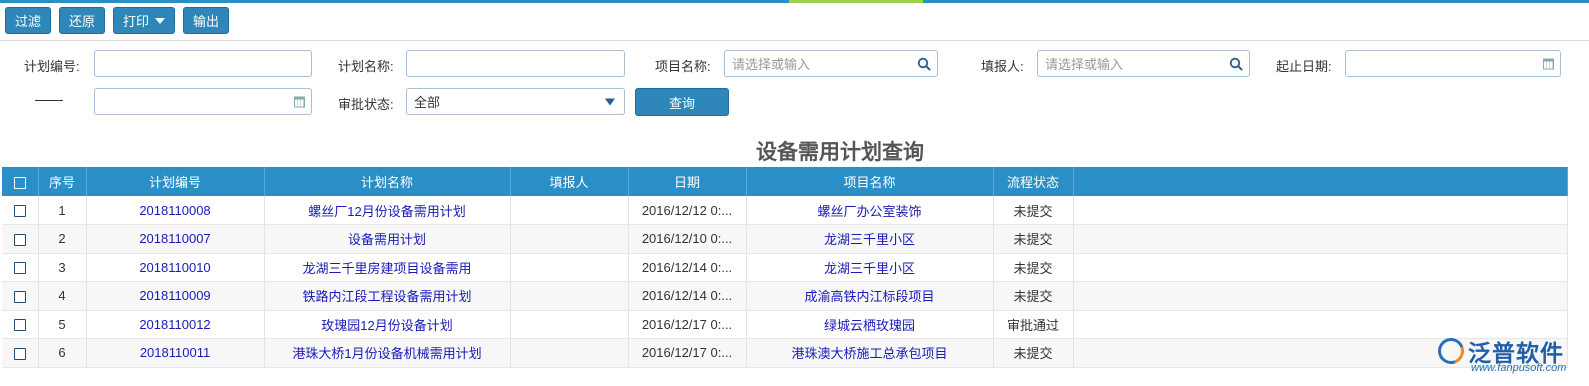 This screenshot has height=386, width=1589. I want to click on brand-url: www.fanpusoft.com, so click(1519, 368).